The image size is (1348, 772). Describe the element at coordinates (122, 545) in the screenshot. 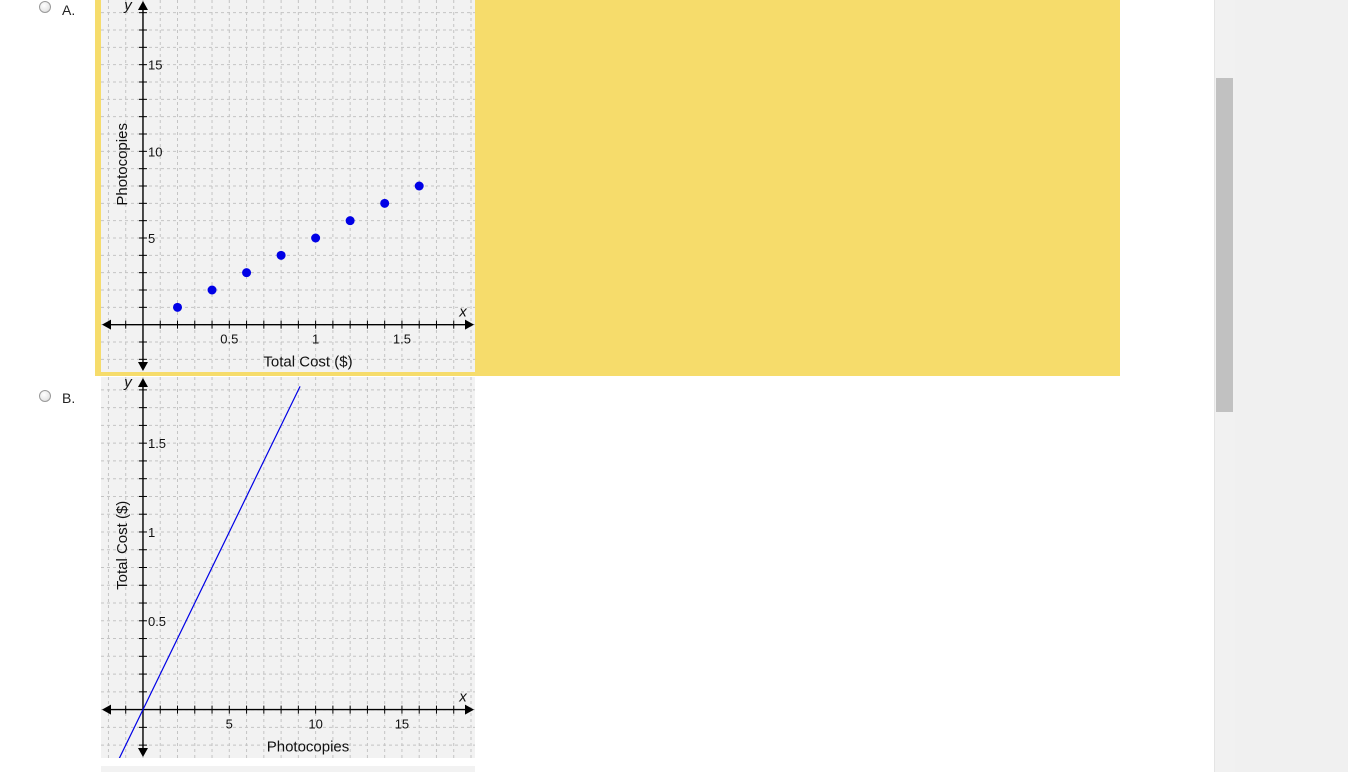

I see `y-axis-title: Total Cost ($)` at that location.